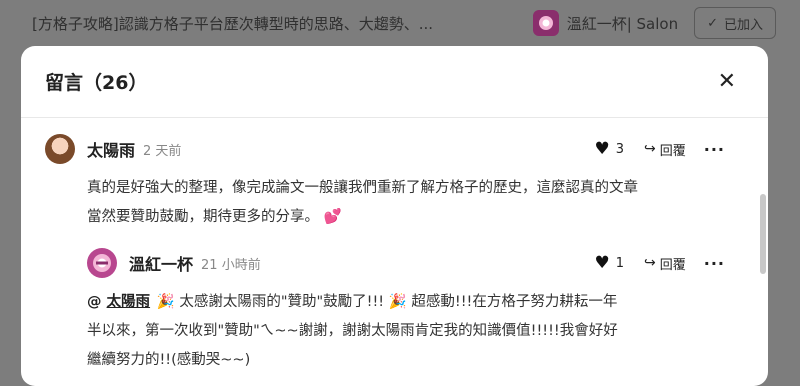 Image resolution: width=800 pixels, height=386 pixels. I want to click on comment-line-text: 當然要贊助鼓勵，期待更多的分享。, so click(203, 217).